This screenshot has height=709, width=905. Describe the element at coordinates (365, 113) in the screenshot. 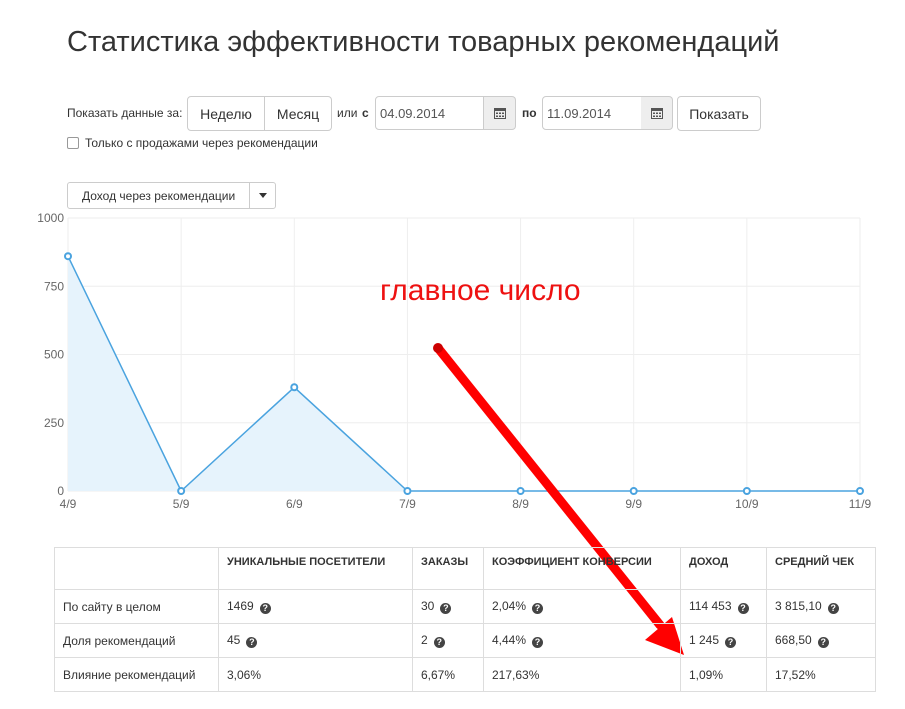

I see `from-label: с` at that location.